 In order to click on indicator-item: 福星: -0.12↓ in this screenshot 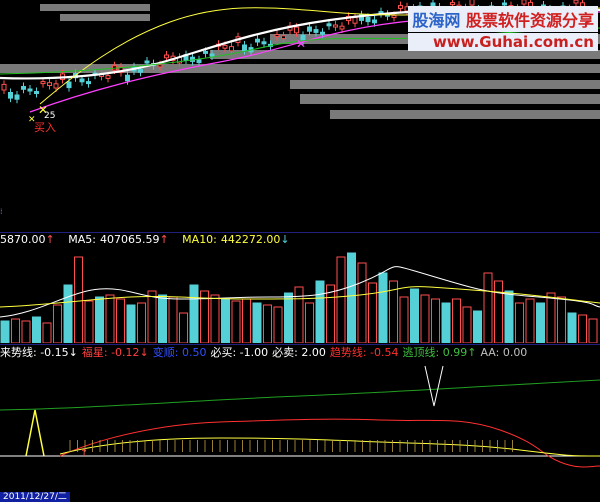, I will do `click(115, 352)`.